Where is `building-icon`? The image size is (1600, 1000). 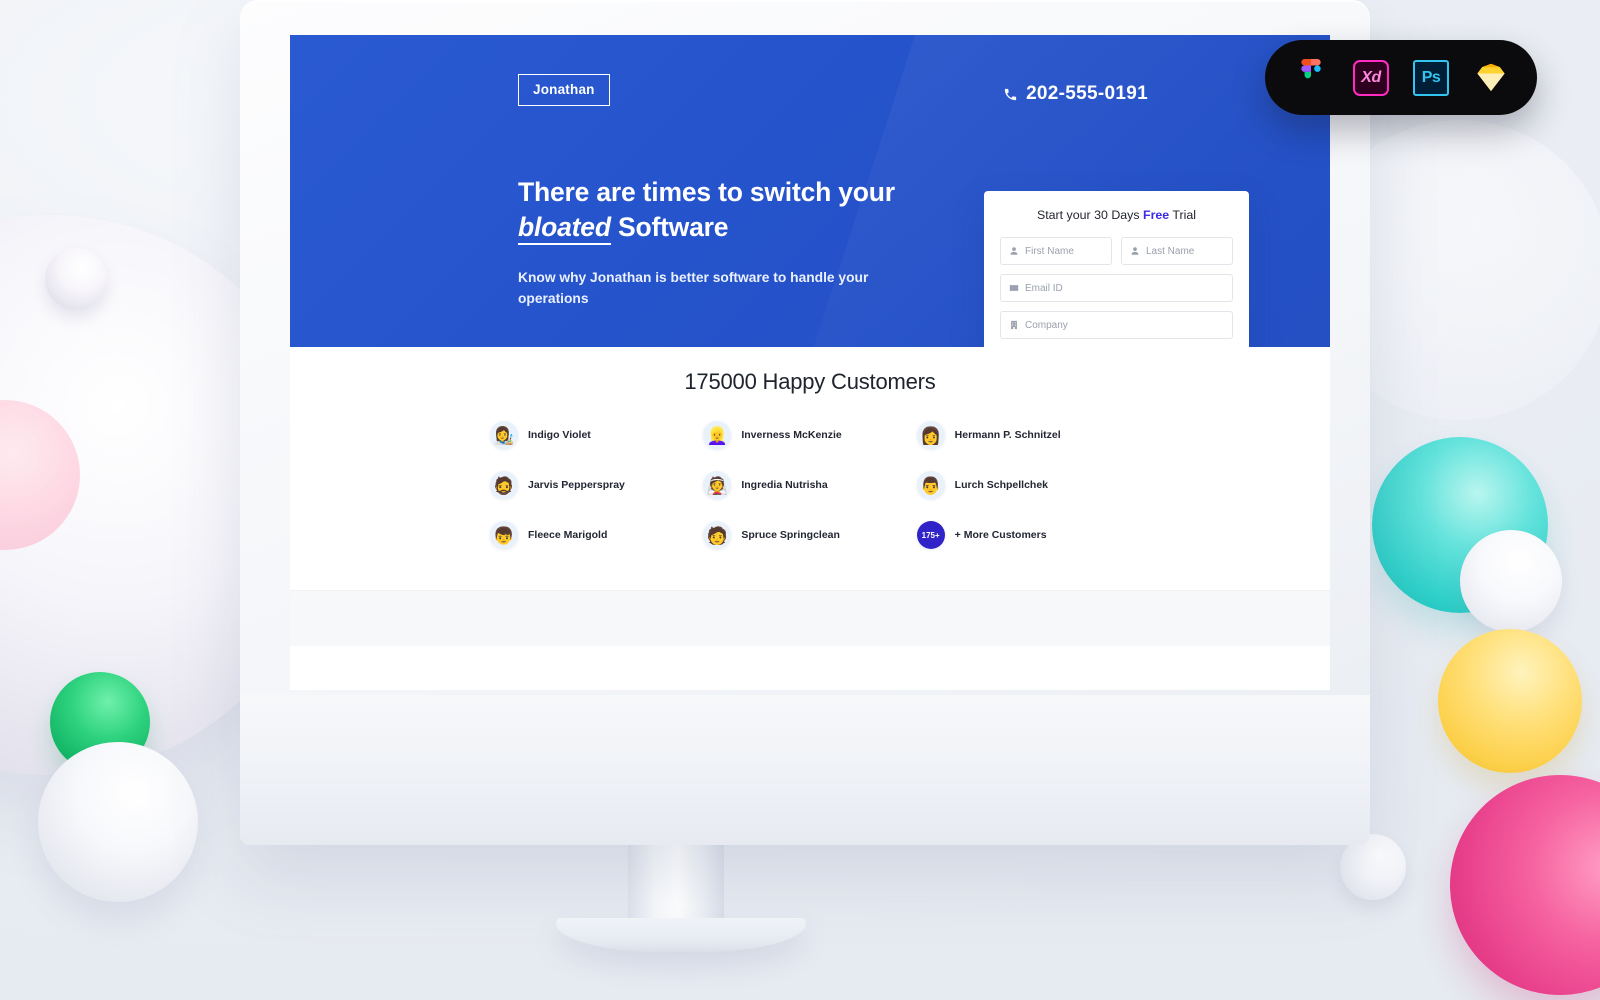 building-icon is located at coordinates (1014, 325).